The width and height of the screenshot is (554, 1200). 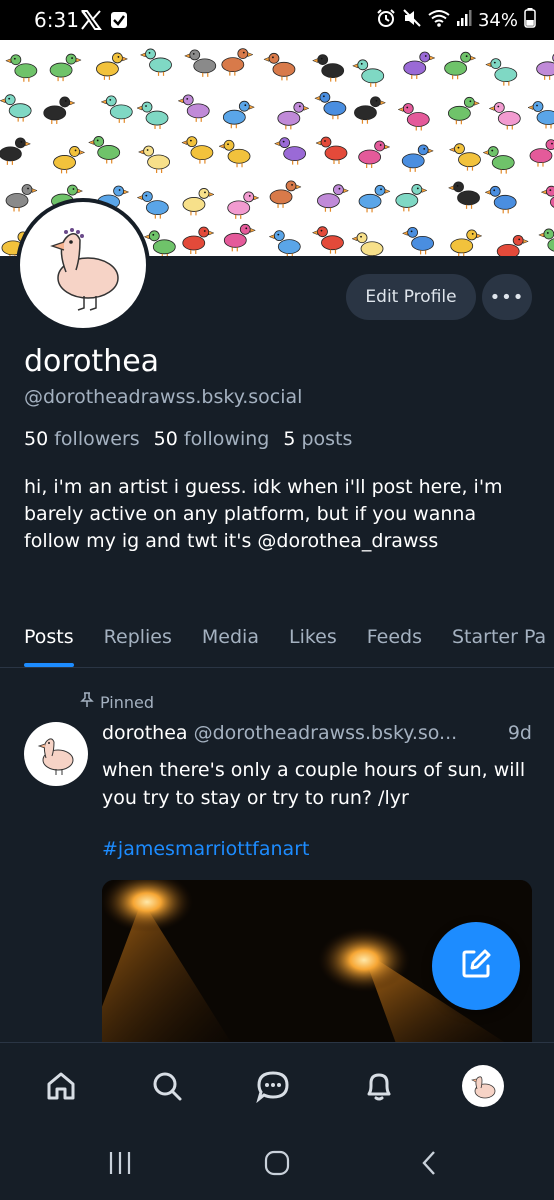 I want to click on more-options-button: •••, so click(x=507, y=297).